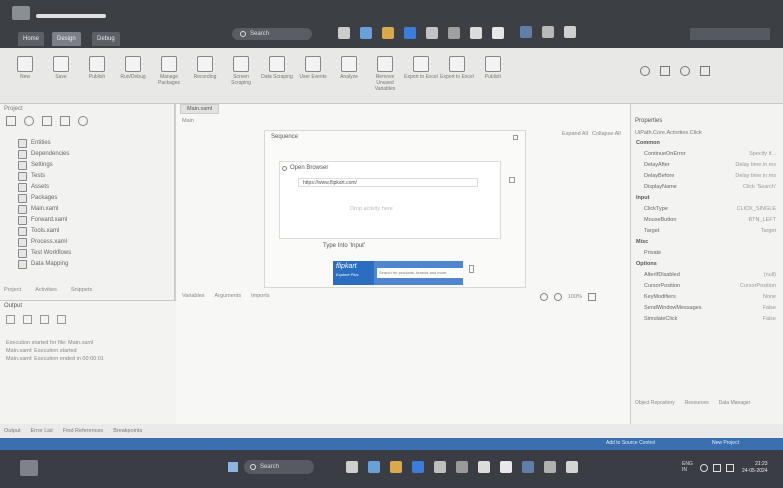 The width and height of the screenshot is (783, 488). What do you see at coordinates (37, 198) in the screenshot?
I see `tree-item: Packages` at bounding box center [37, 198].